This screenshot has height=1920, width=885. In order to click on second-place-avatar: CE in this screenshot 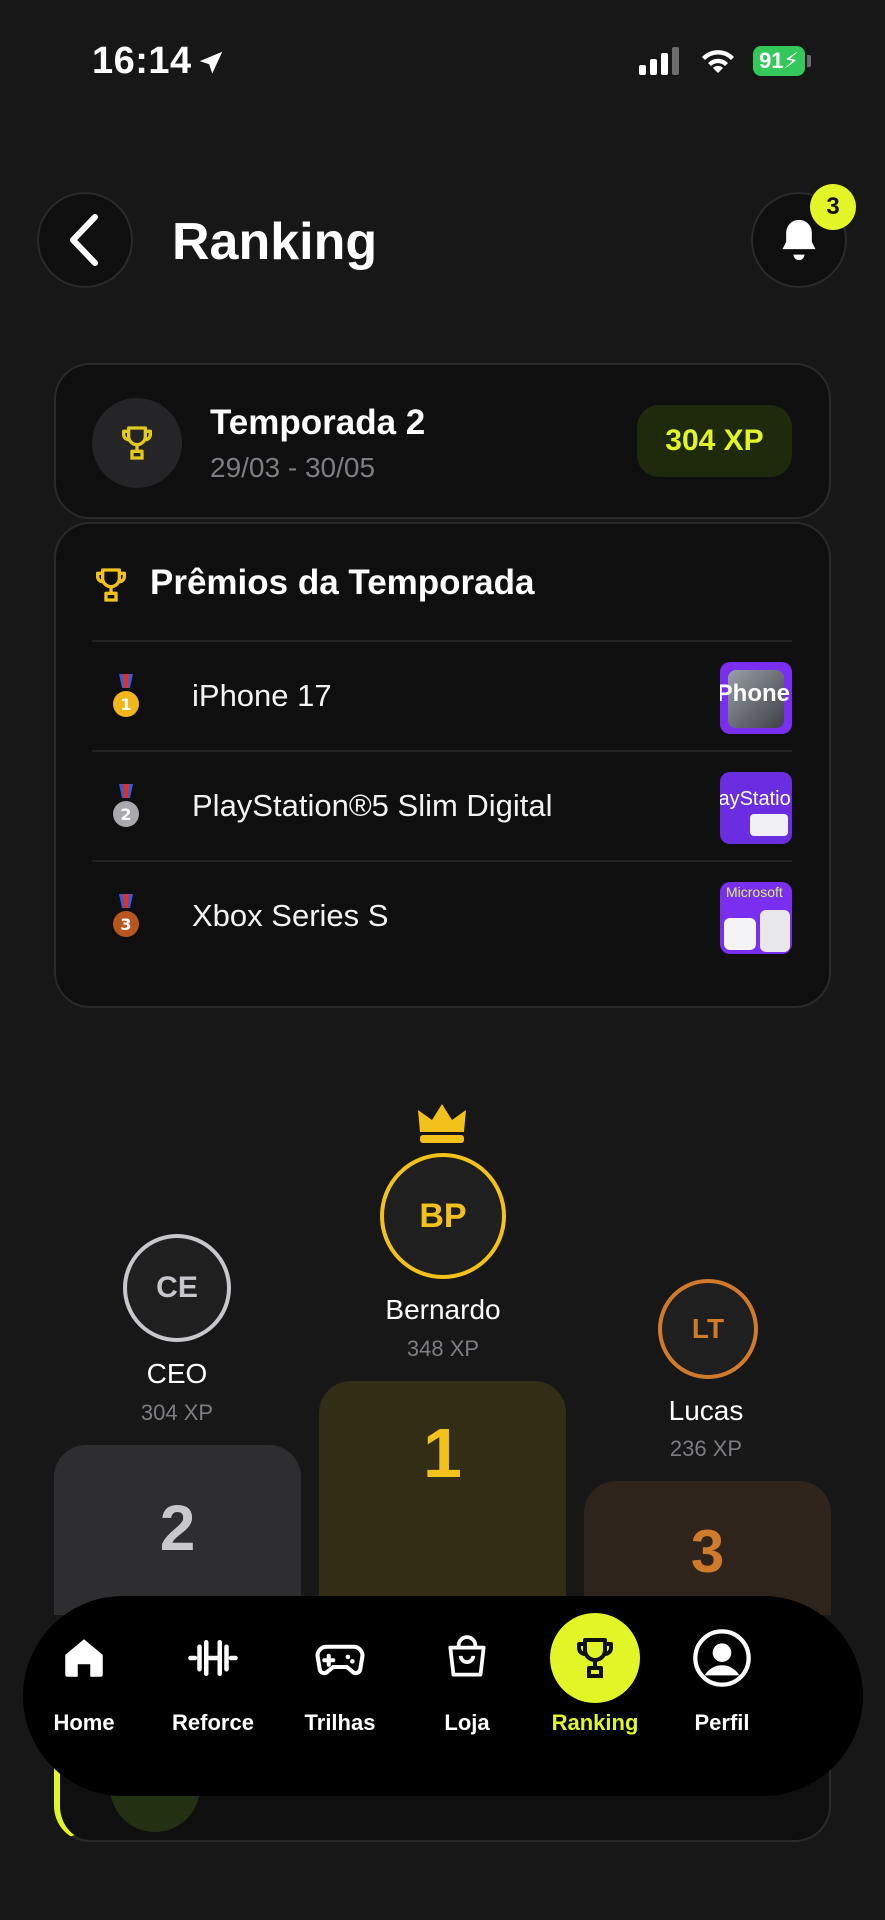, I will do `click(177, 1288)`.